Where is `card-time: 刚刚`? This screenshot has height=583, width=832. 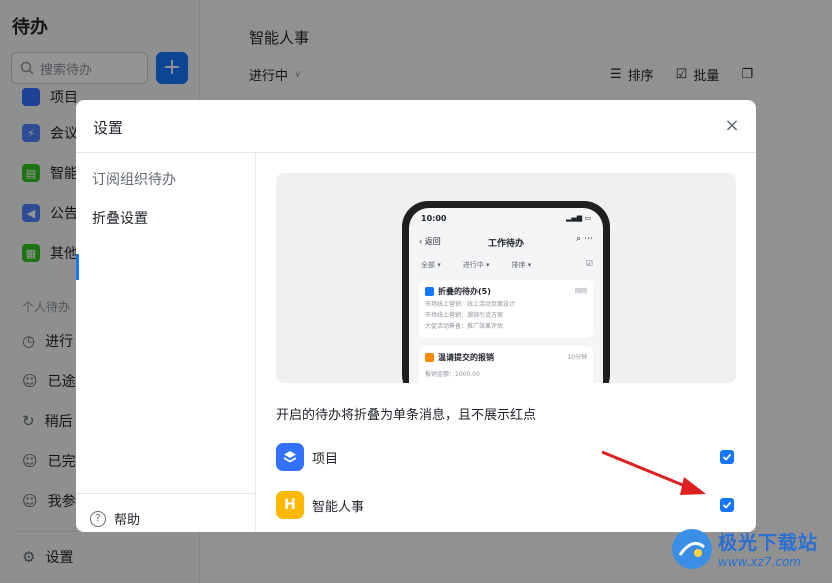 card-time: 刚刚 is located at coordinates (580, 291).